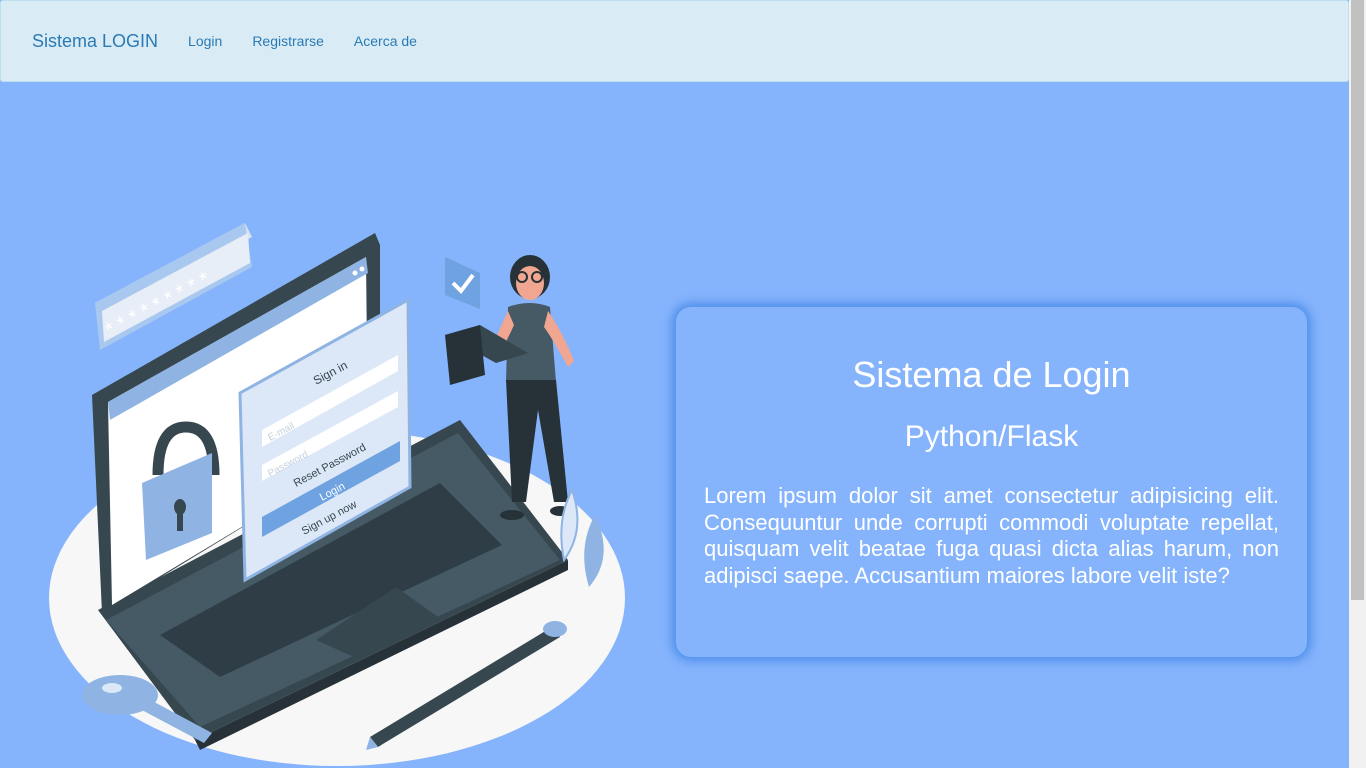 This screenshot has width=1366, height=768. What do you see at coordinates (991, 374) in the screenshot?
I see `card-title: Sistema de Login` at bounding box center [991, 374].